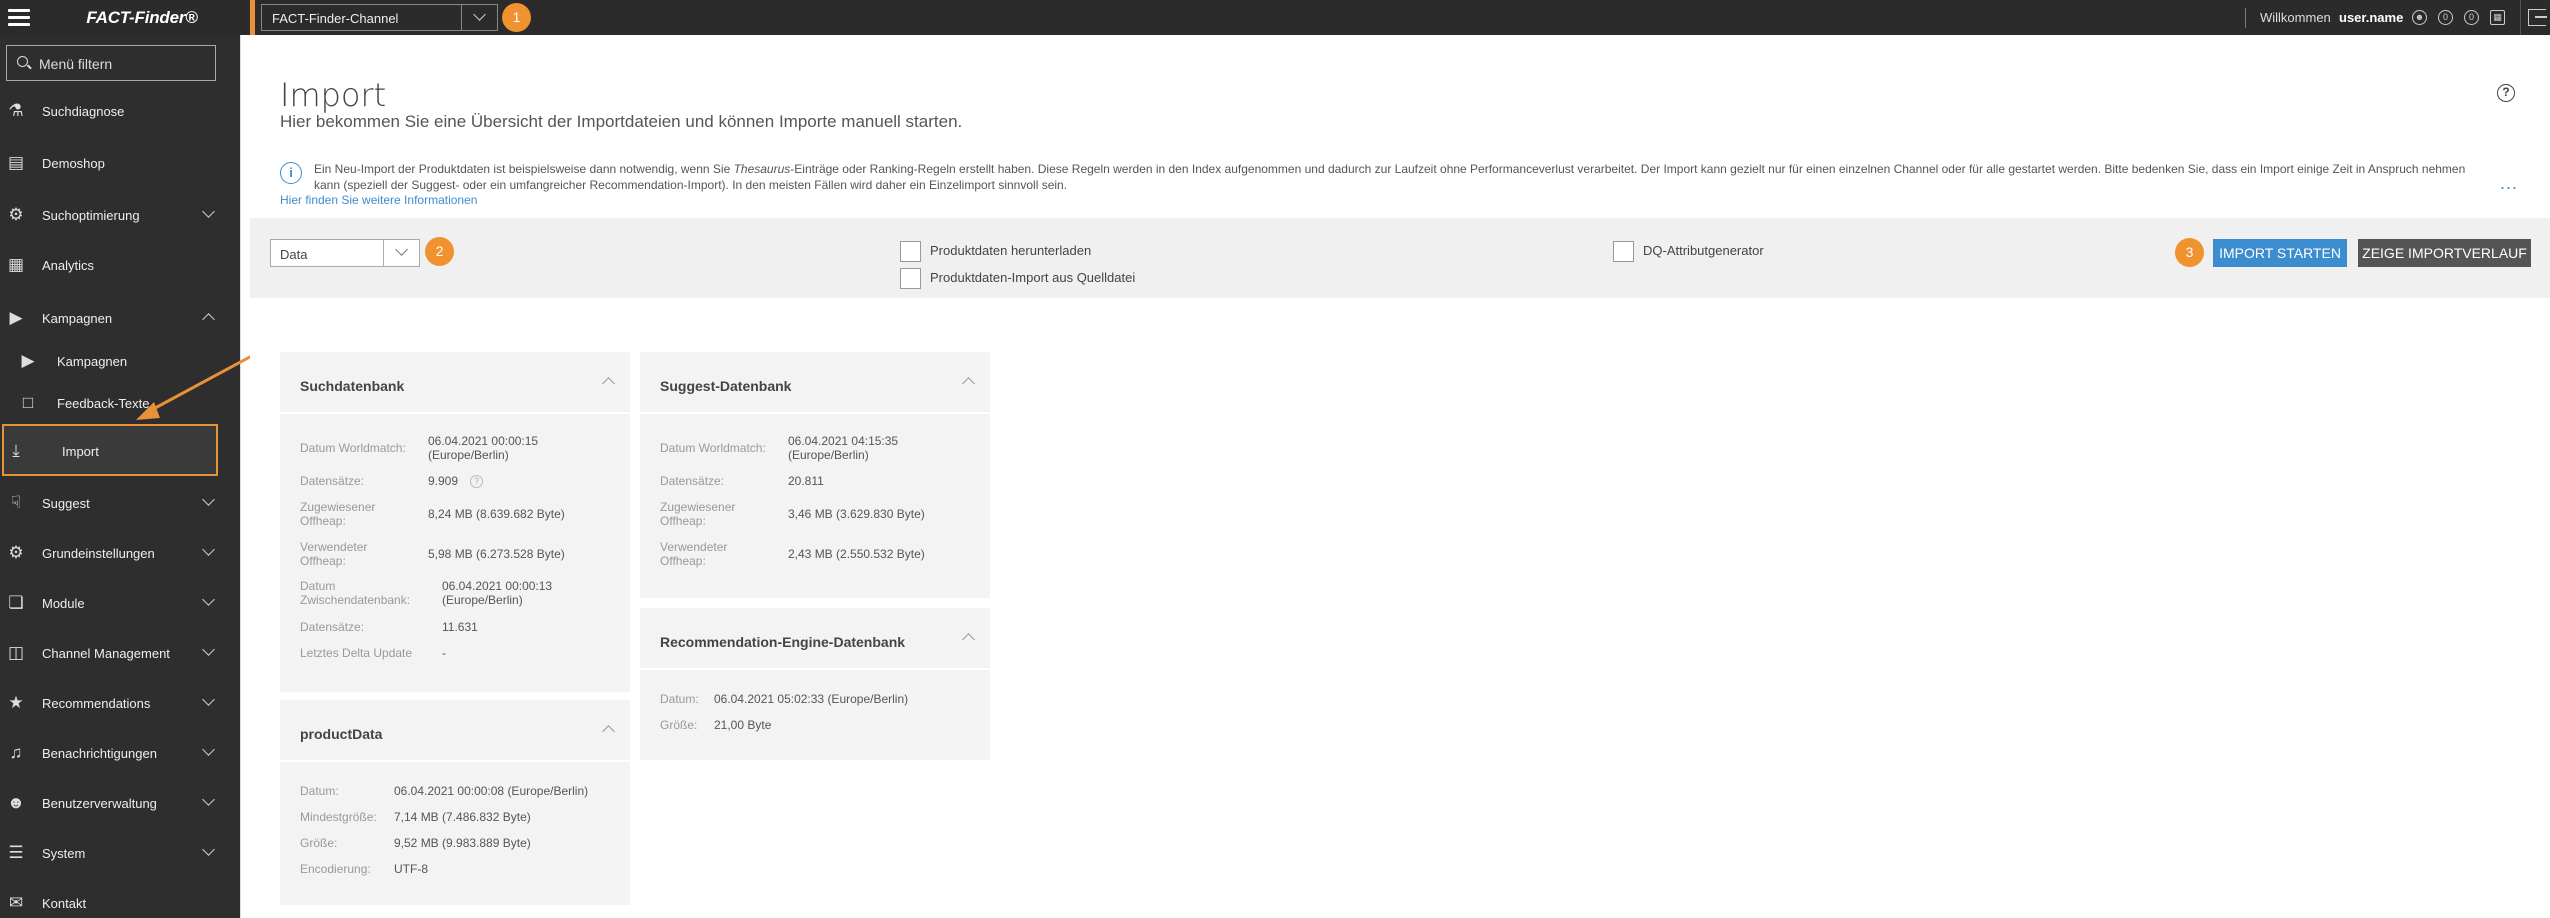 The image size is (2550, 918). I want to click on page-title: Import, so click(333, 95).